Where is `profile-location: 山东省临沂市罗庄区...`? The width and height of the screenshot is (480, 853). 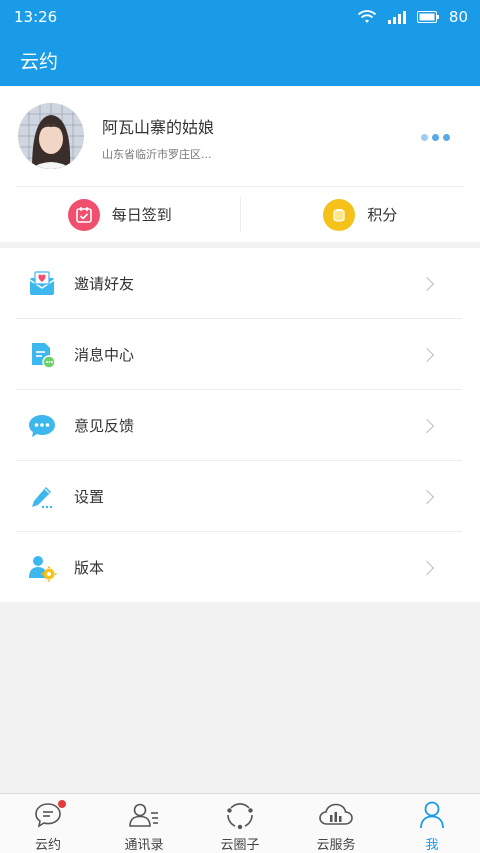 profile-location: 山东省临沂市罗庄区... is located at coordinates (157, 154).